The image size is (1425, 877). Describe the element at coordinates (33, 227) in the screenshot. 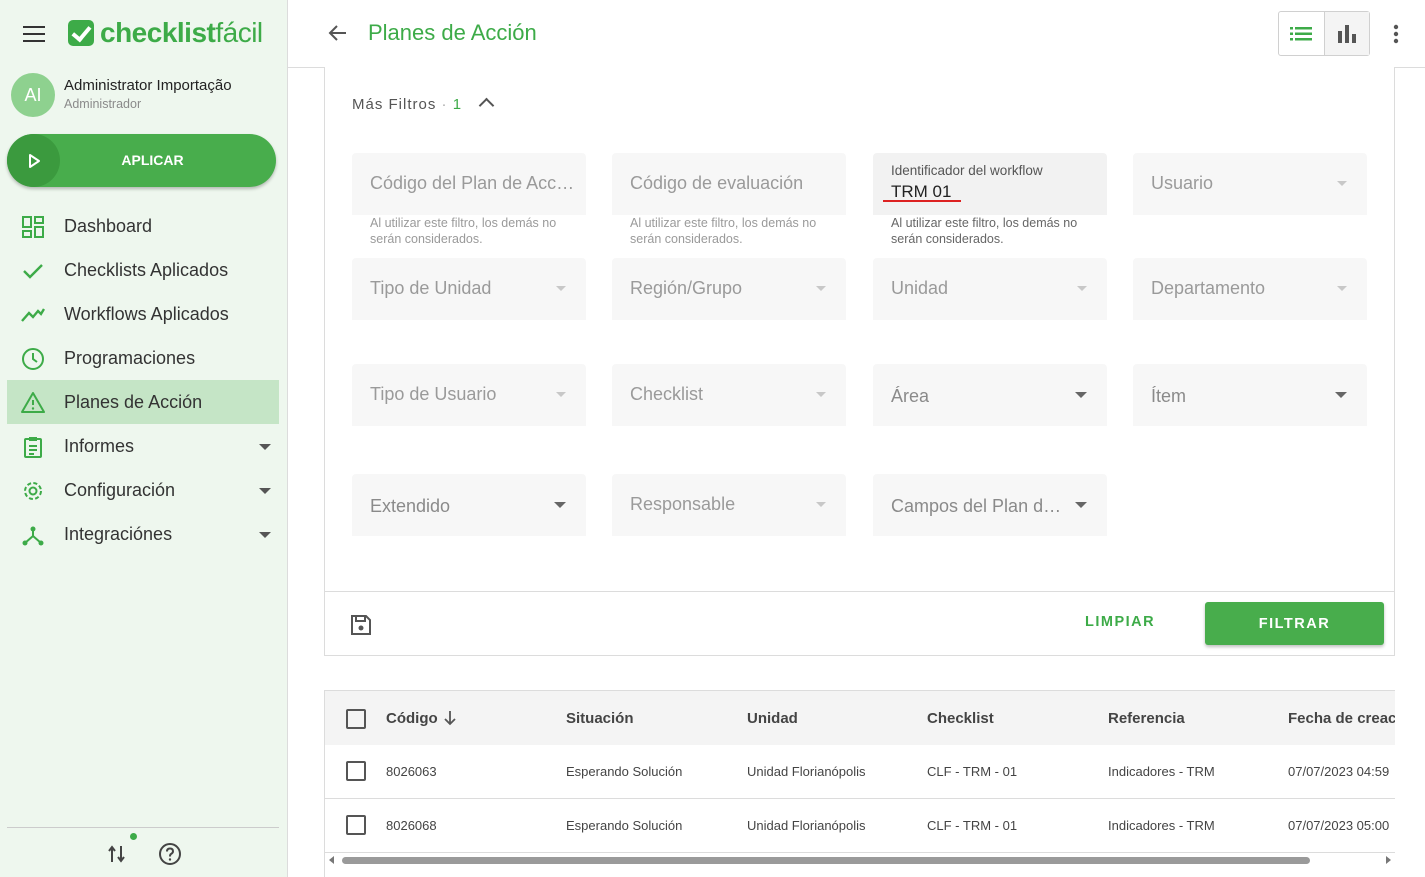

I see `dashboard-icon` at that location.